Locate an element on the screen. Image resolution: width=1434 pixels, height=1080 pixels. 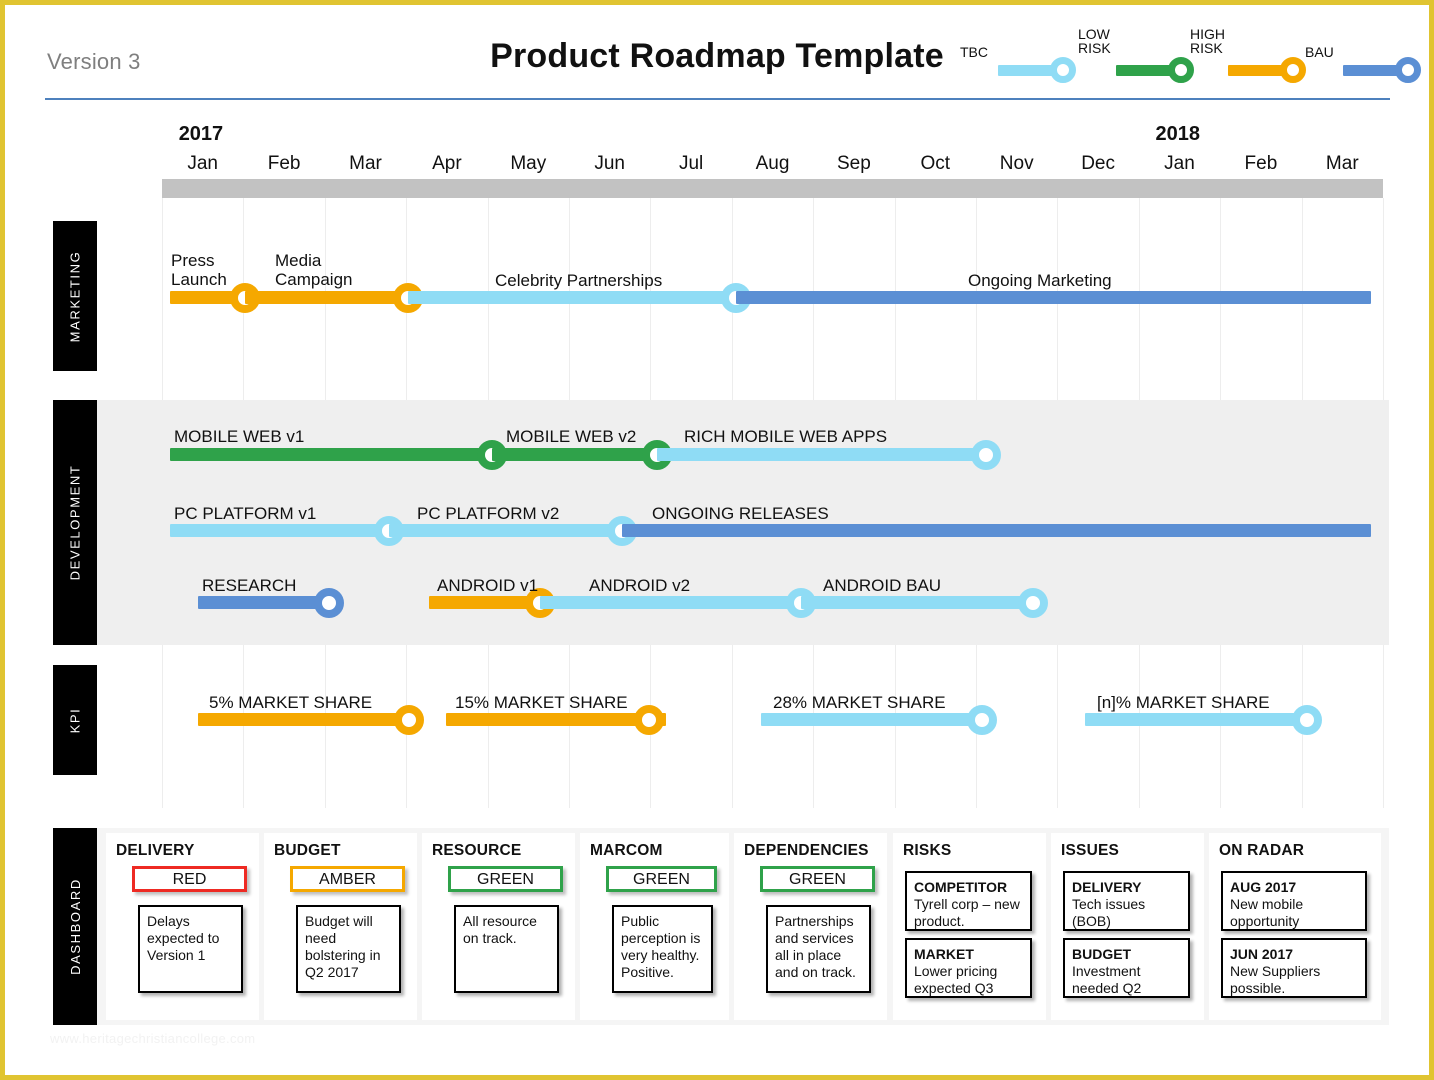
month-label-oct-9: Oct is located at coordinates (935, 163).